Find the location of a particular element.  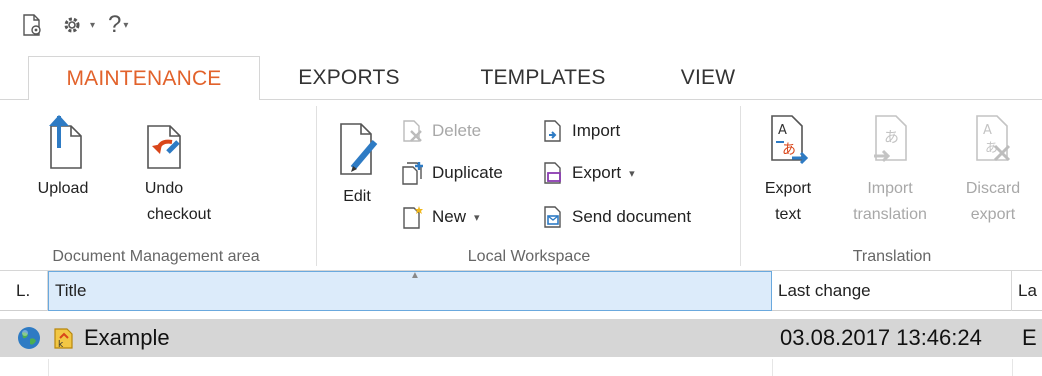

column-header-title-label: Title is located at coordinates (71, 290).